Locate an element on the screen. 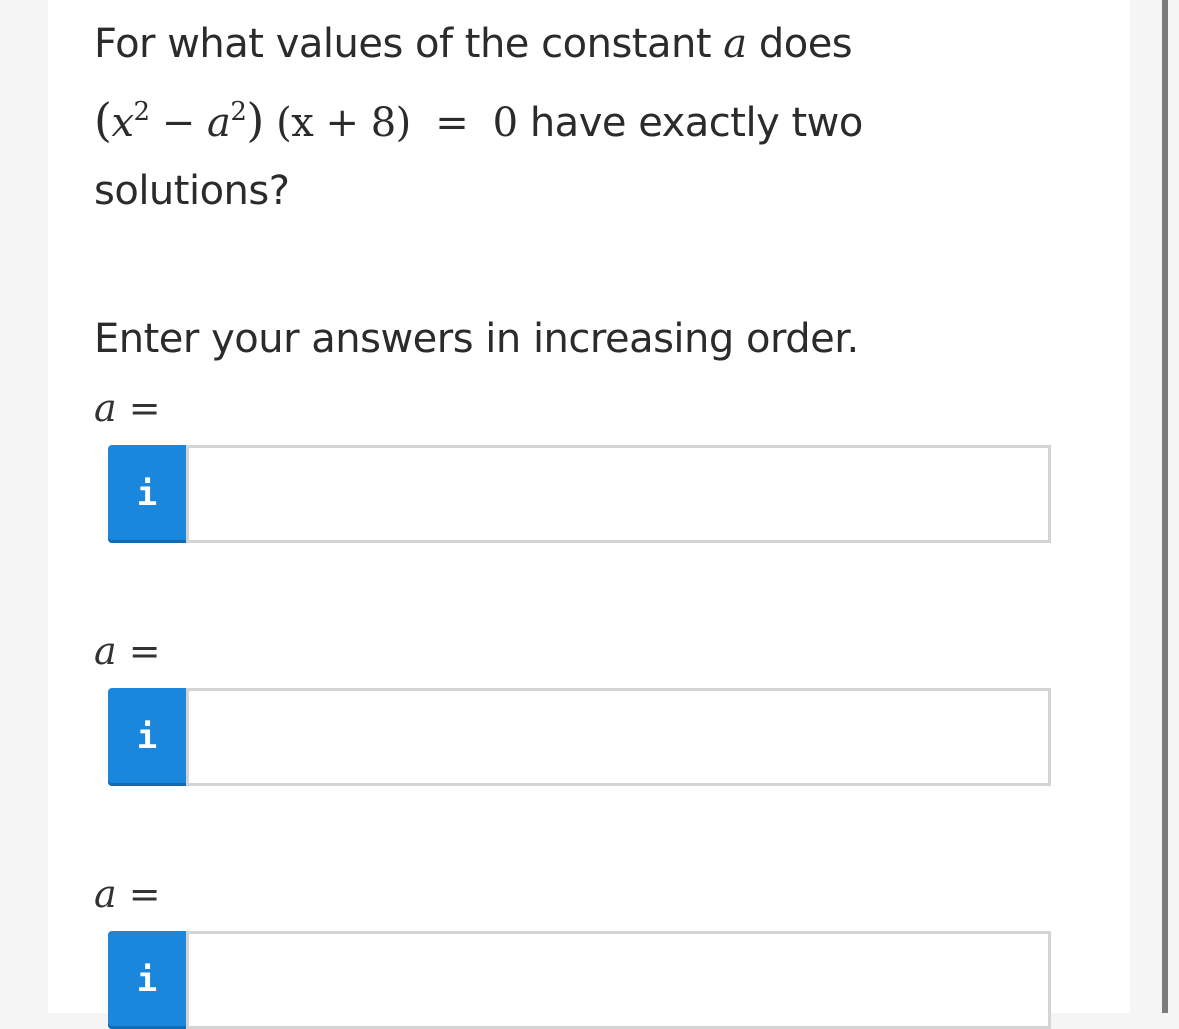  scrollbar is located at coordinates (1165, 506).